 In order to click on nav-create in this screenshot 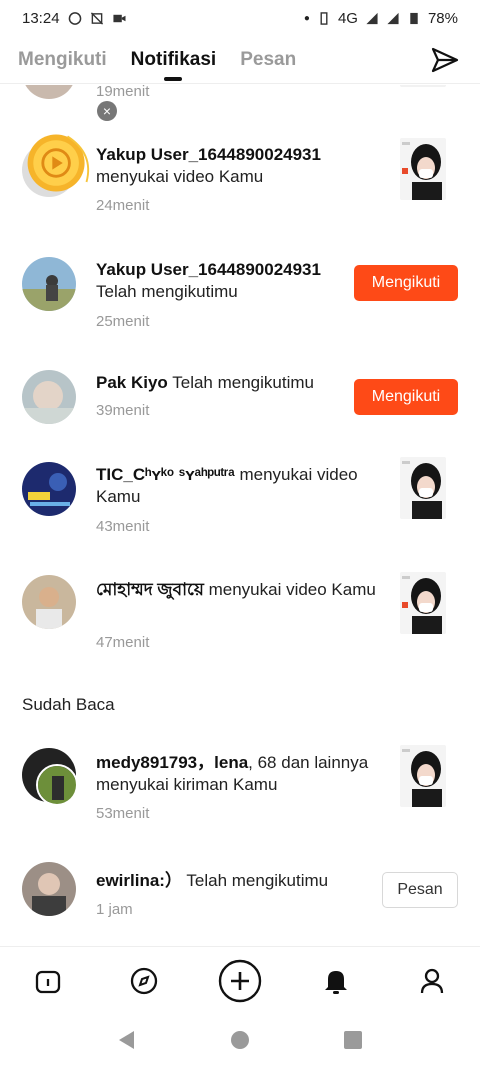, I will do `click(240, 981)`.